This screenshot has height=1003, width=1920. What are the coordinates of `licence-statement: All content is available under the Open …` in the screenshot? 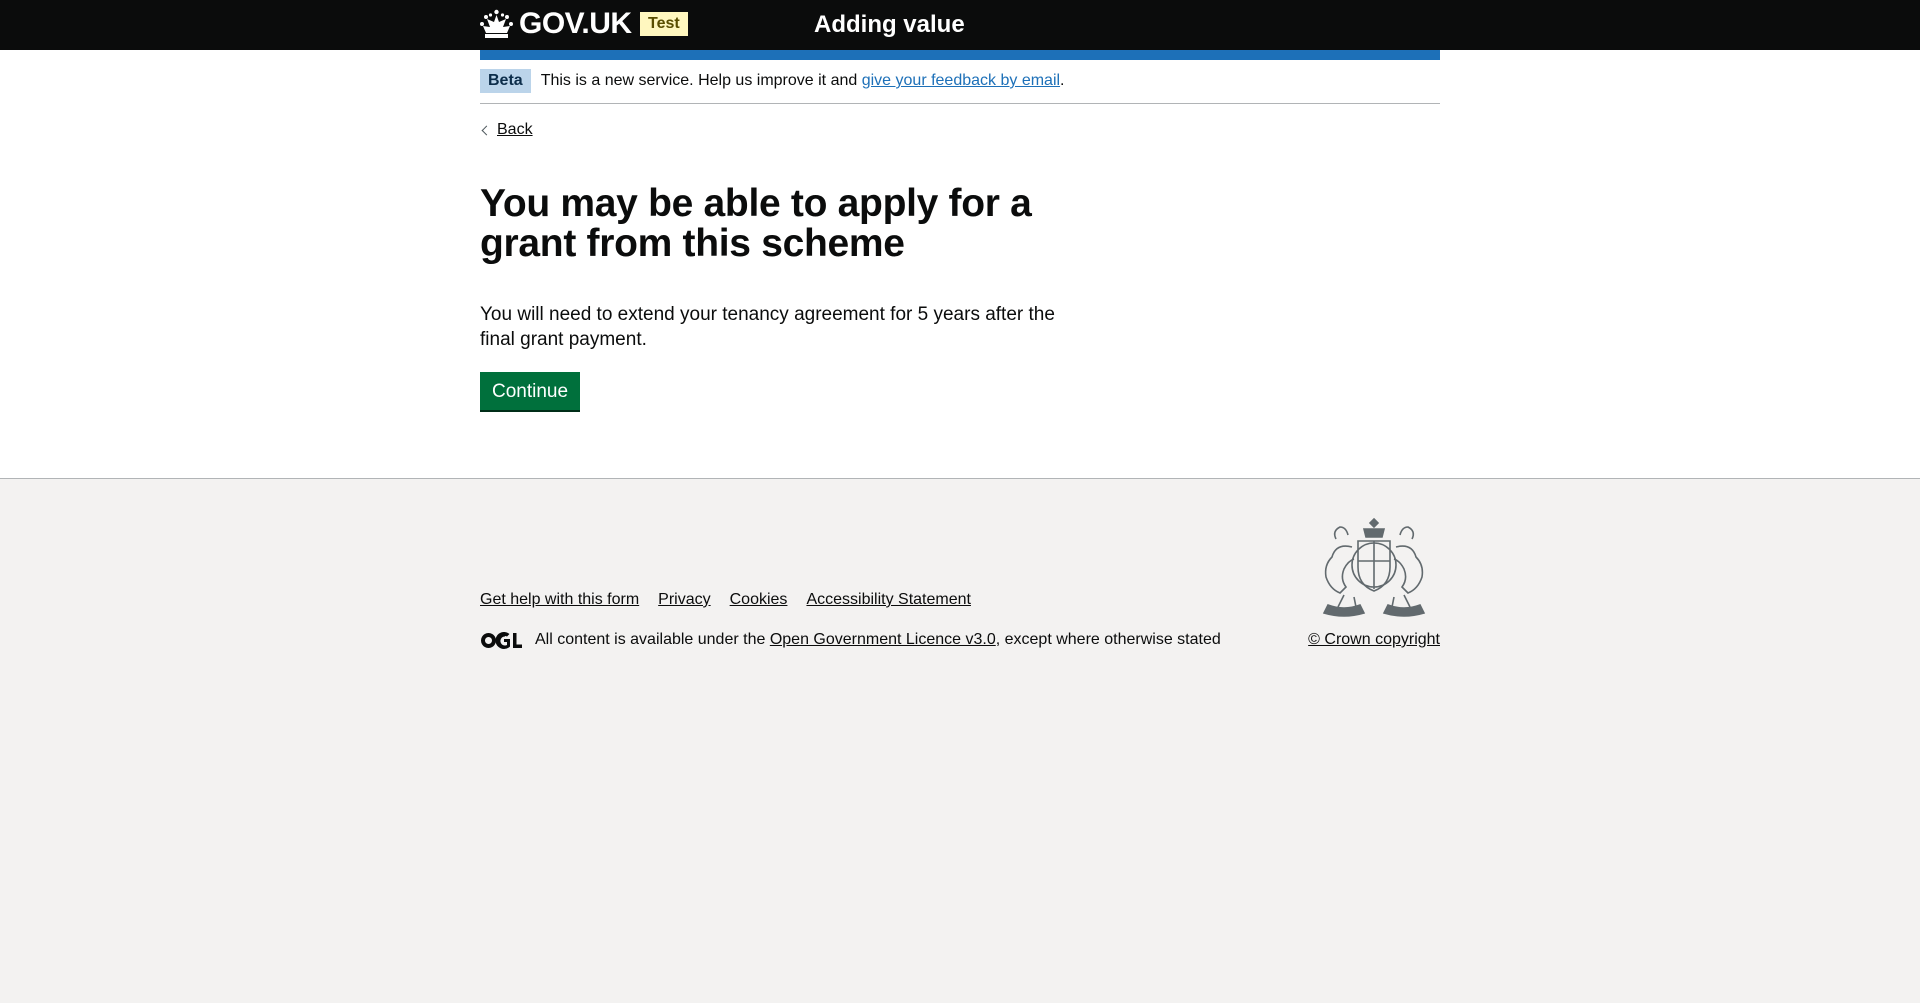 It's located at (850, 640).